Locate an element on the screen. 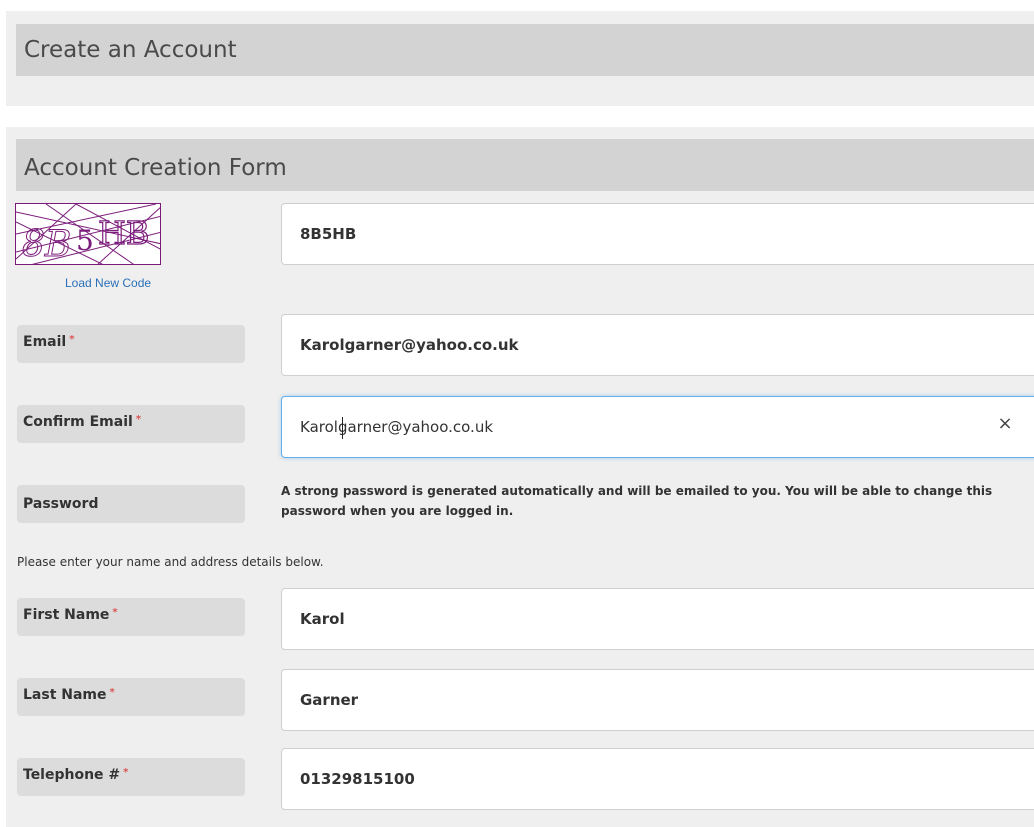 The image size is (1034, 827). load-new-code-link: Load New Code is located at coordinates (108, 283).